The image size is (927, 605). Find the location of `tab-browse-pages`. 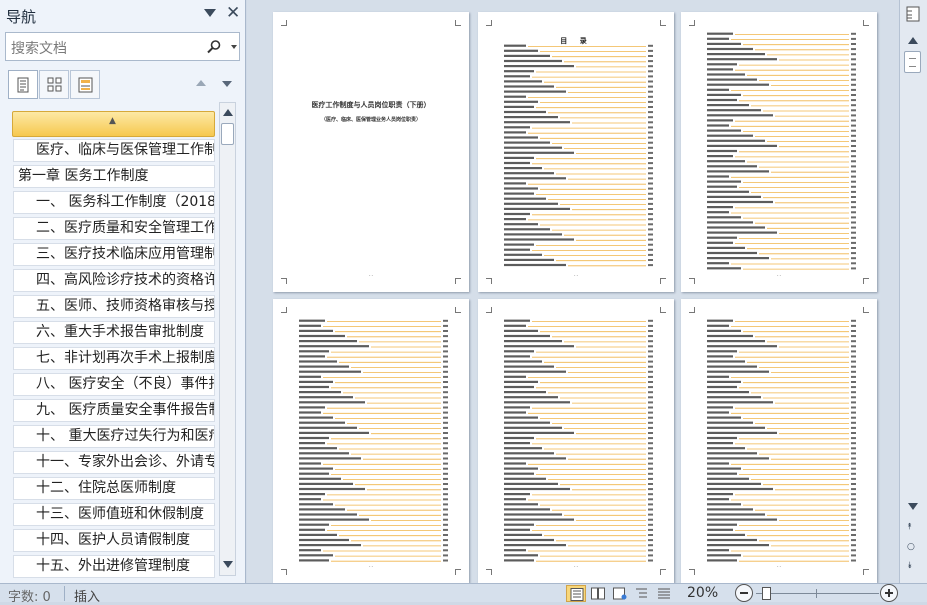

tab-browse-pages is located at coordinates (54, 84).